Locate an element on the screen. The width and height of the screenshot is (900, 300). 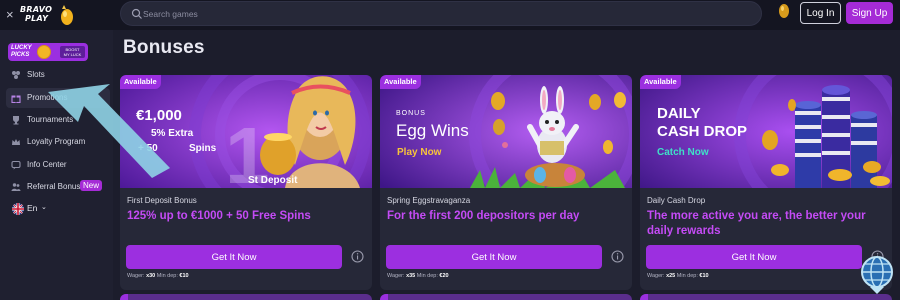
bonus-description: 125% up to €1000 + 50 Free Spins is located at coordinates (219, 216).